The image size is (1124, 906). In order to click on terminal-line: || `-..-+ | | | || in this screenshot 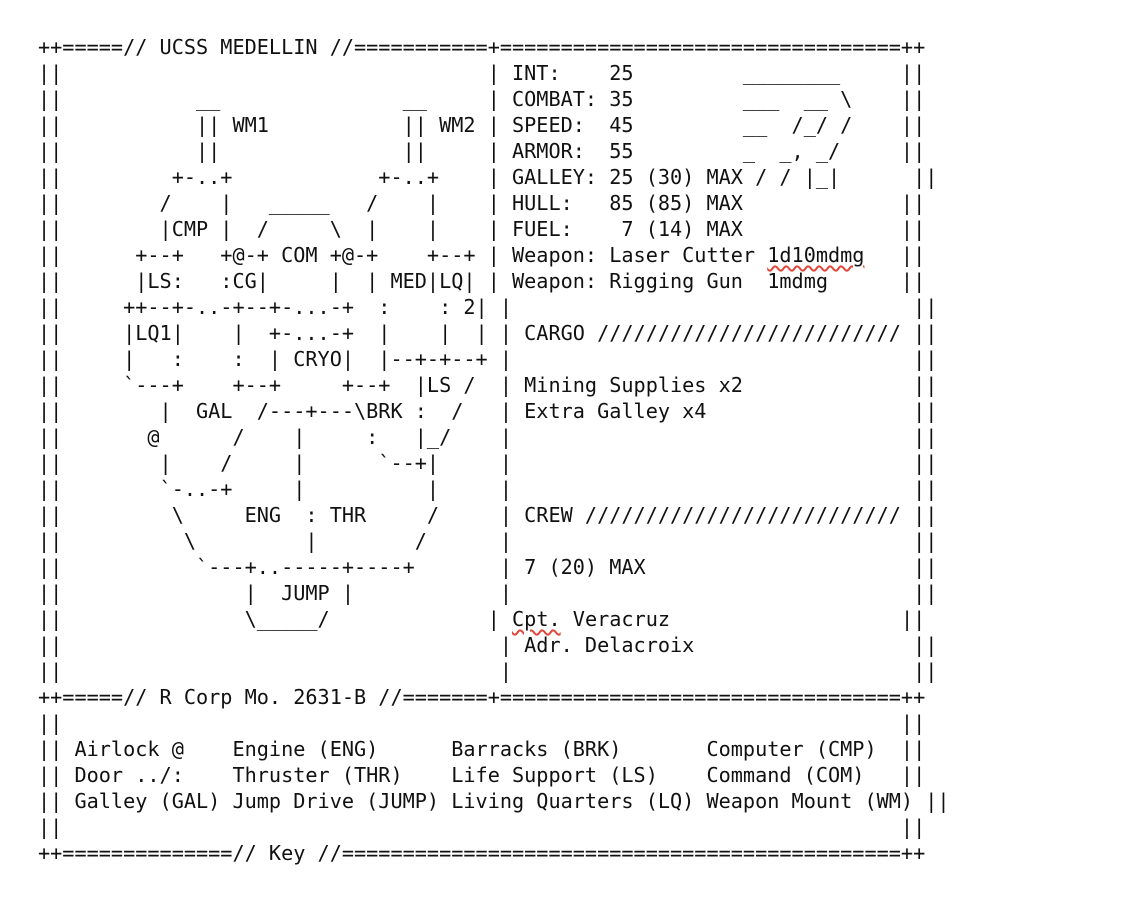, I will do `click(488, 489)`.